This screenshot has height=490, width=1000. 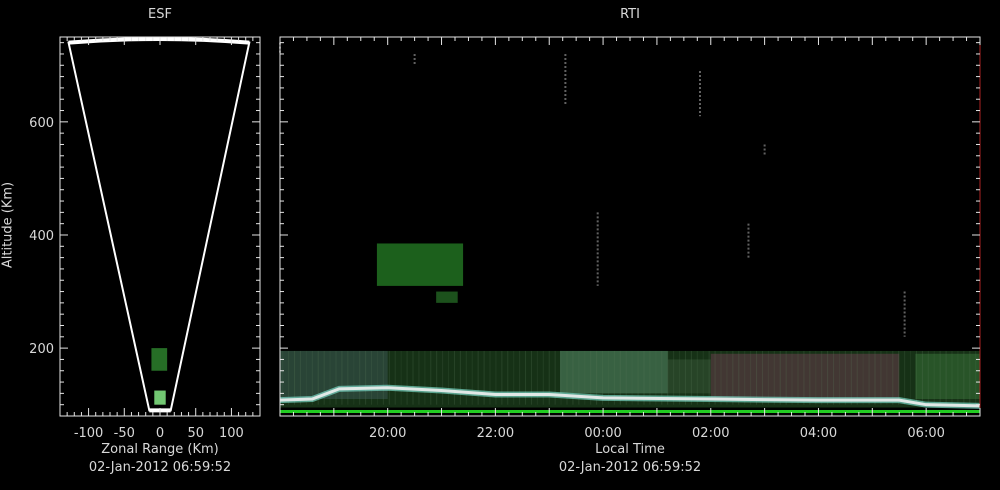 What do you see at coordinates (195, 433) in the screenshot?
I see `esf-x-tick-label: 50` at bounding box center [195, 433].